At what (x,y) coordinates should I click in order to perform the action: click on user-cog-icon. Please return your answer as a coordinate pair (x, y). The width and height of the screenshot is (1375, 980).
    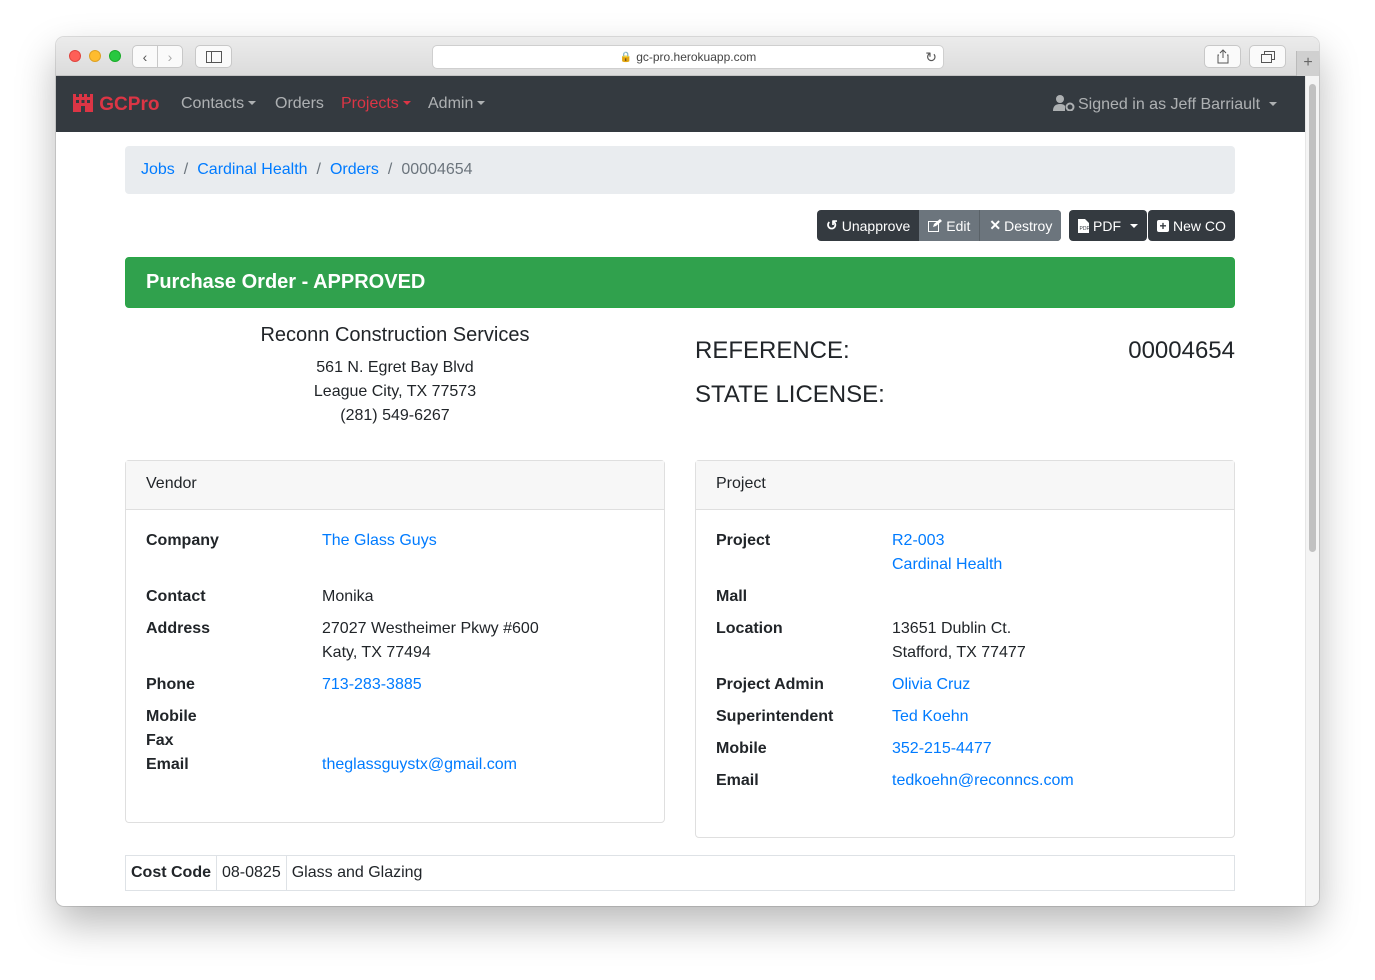
    Looking at the image, I should click on (1064, 103).